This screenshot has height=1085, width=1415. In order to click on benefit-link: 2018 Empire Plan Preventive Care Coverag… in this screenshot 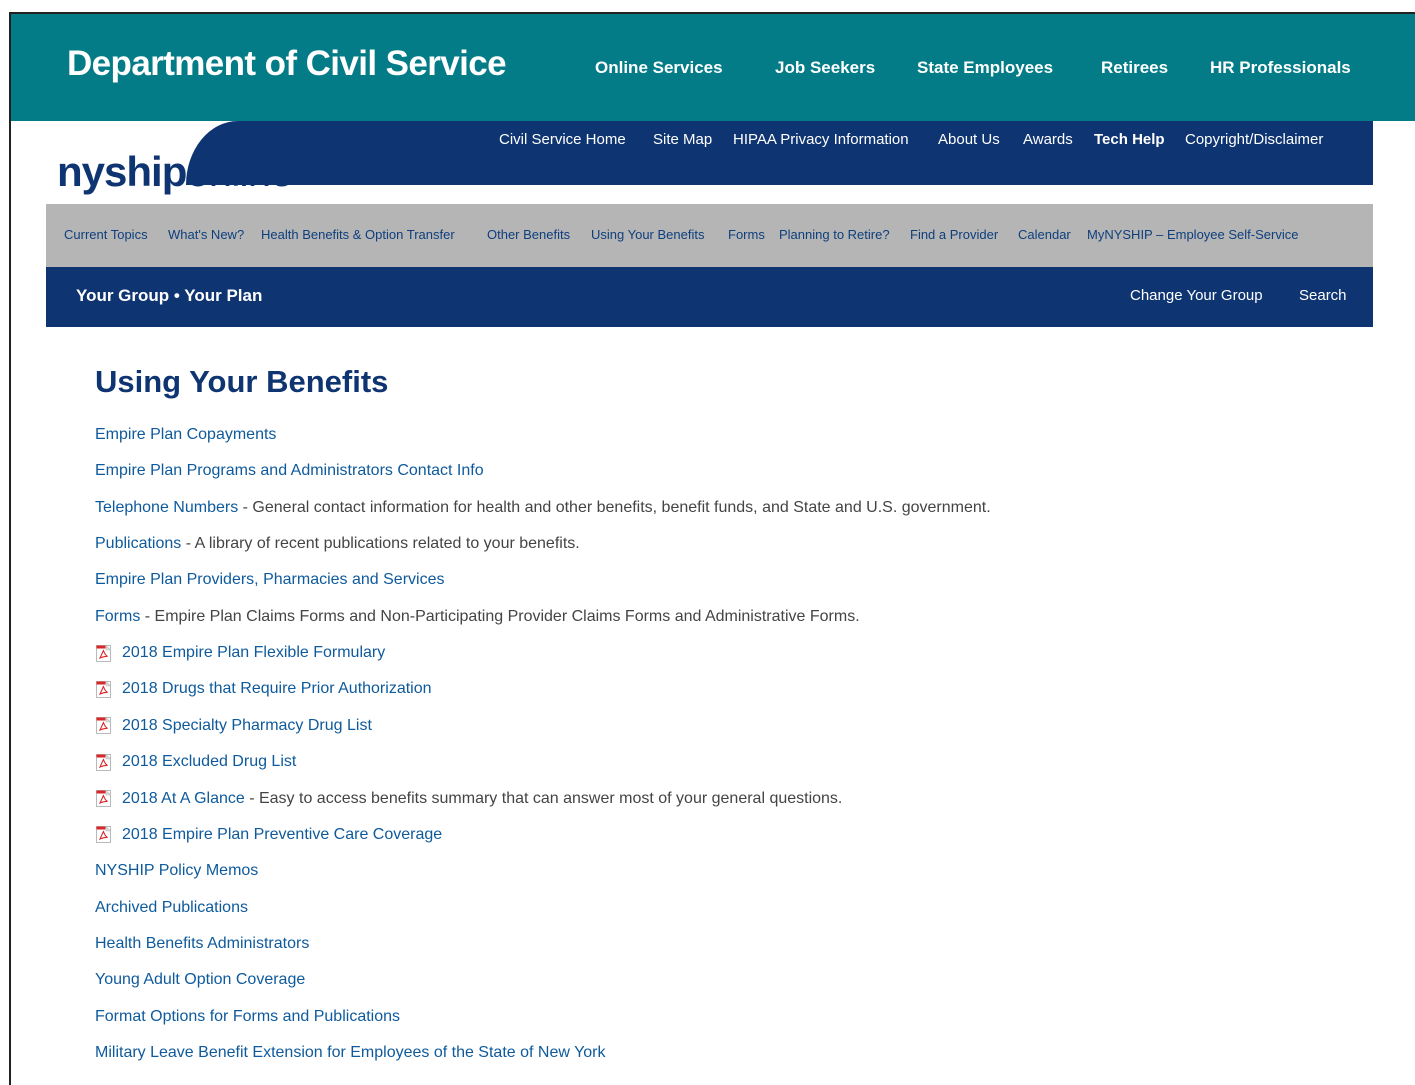, I will do `click(282, 835)`.